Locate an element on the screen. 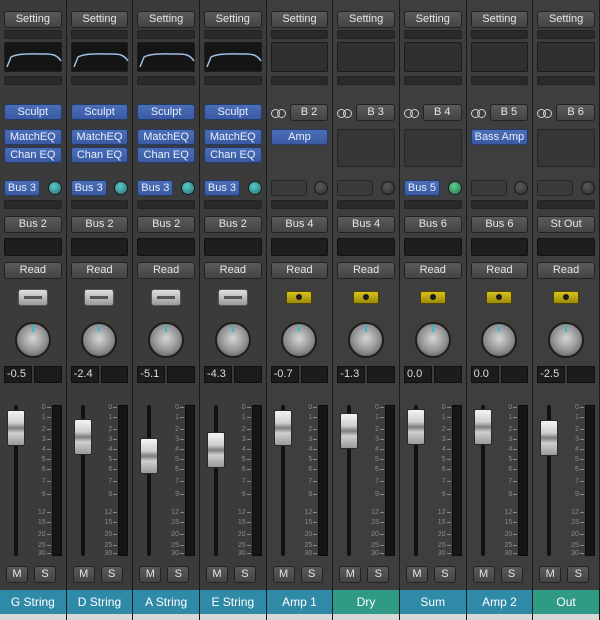 The height and width of the screenshot is (620, 600). output-selector: St Out is located at coordinates (566, 224).